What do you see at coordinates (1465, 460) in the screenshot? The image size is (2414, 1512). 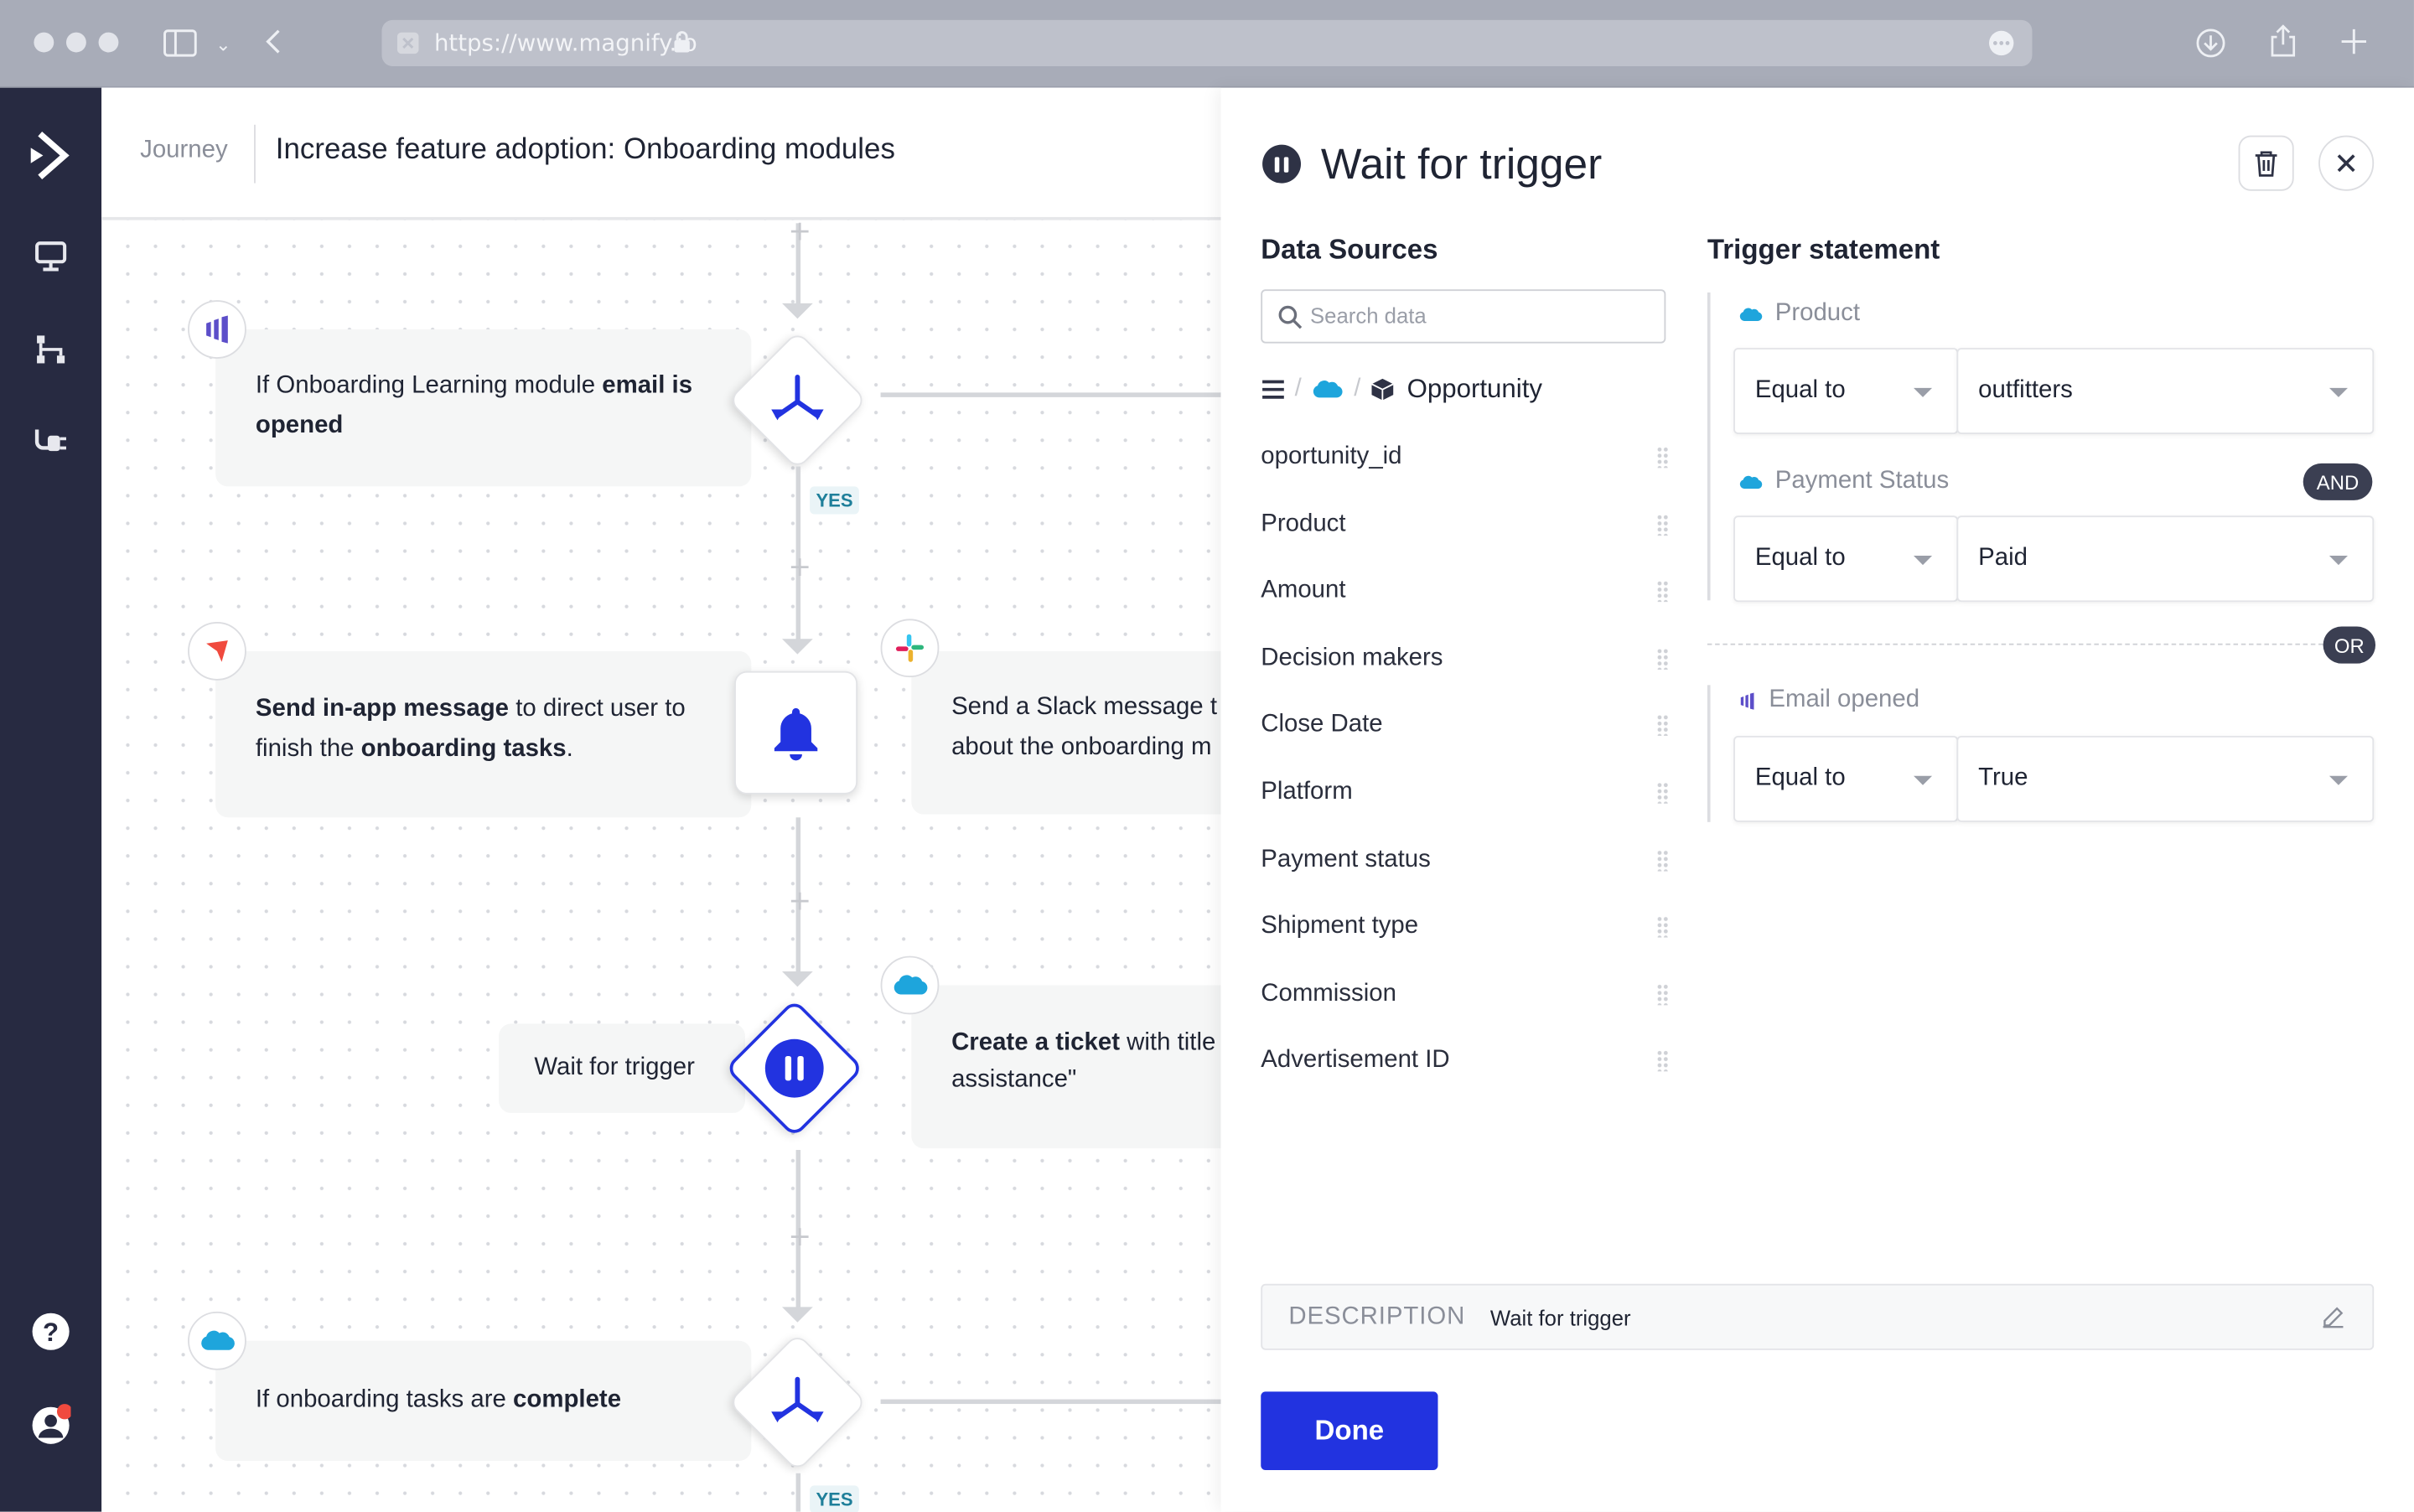 I see `data-field-item: oportunity_id` at bounding box center [1465, 460].